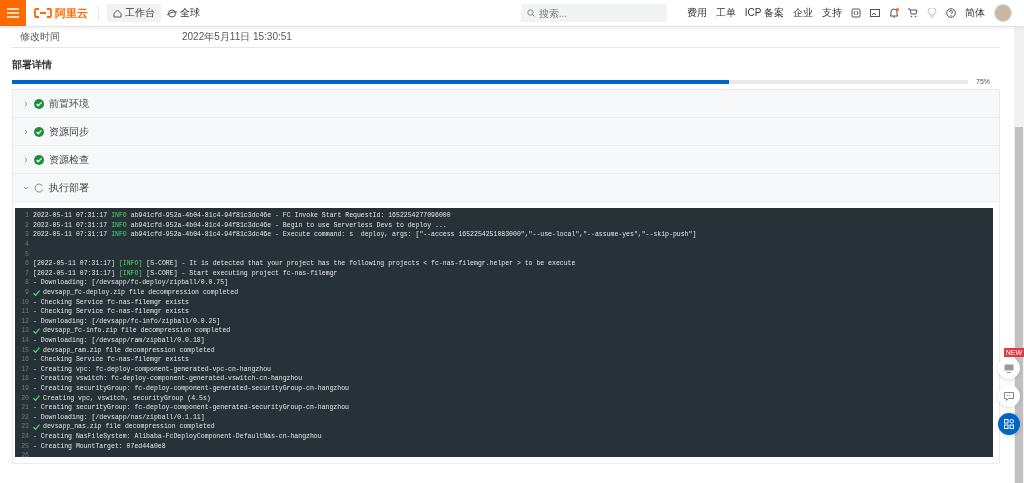 Image resolution: width=1024 pixels, height=483 pixels. Describe the element at coordinates (975, 13) in the screenshot. I see `language-link: 简体` at that location.